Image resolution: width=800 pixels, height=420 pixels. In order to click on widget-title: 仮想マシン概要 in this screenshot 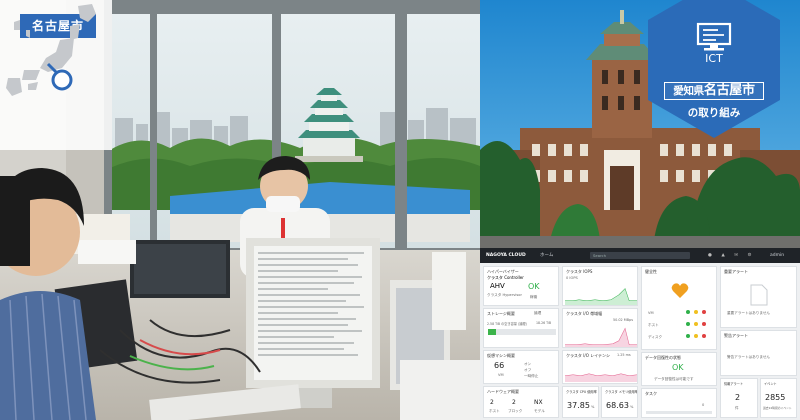, I will do `click(501, 355)`.